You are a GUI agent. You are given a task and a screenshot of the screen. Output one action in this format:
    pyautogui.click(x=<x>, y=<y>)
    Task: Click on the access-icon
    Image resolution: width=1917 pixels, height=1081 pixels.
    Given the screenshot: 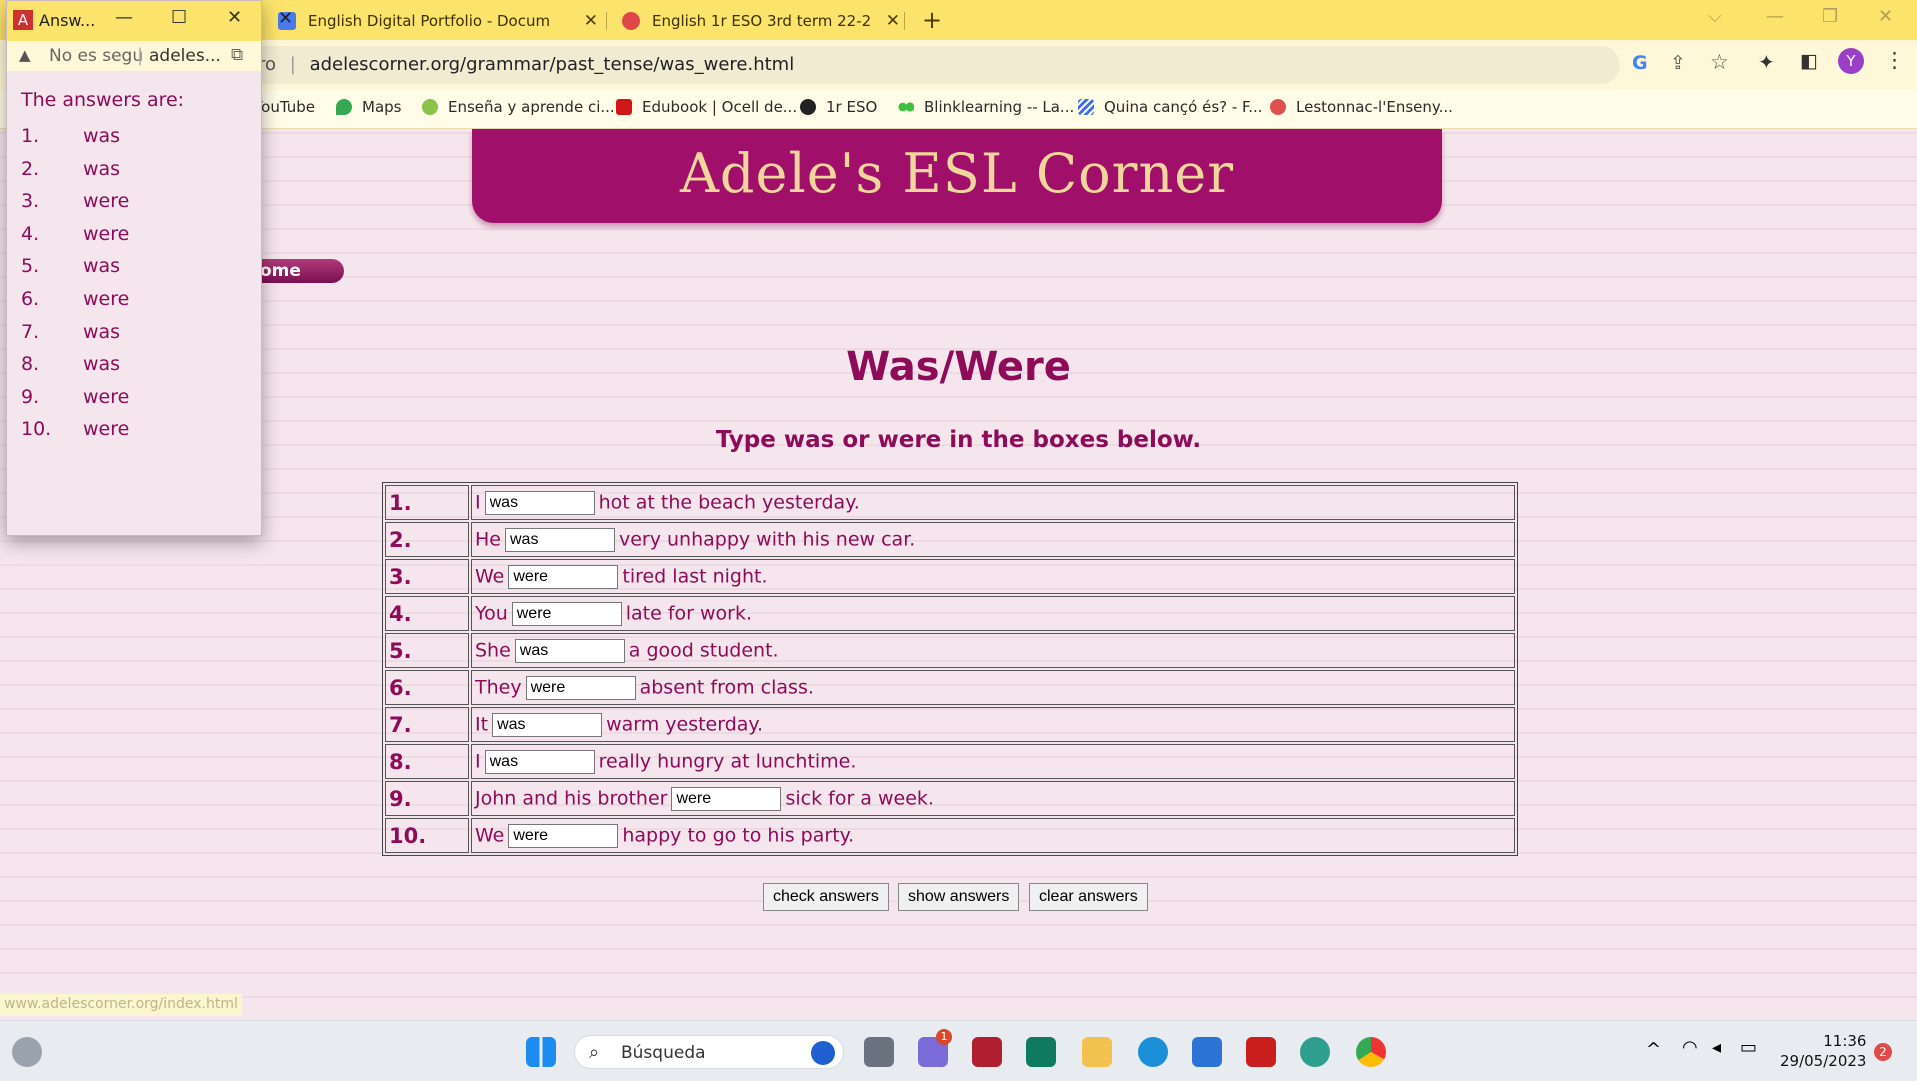 What is the action you would take?
    pyautogui.click(x=987, y=1052)
    